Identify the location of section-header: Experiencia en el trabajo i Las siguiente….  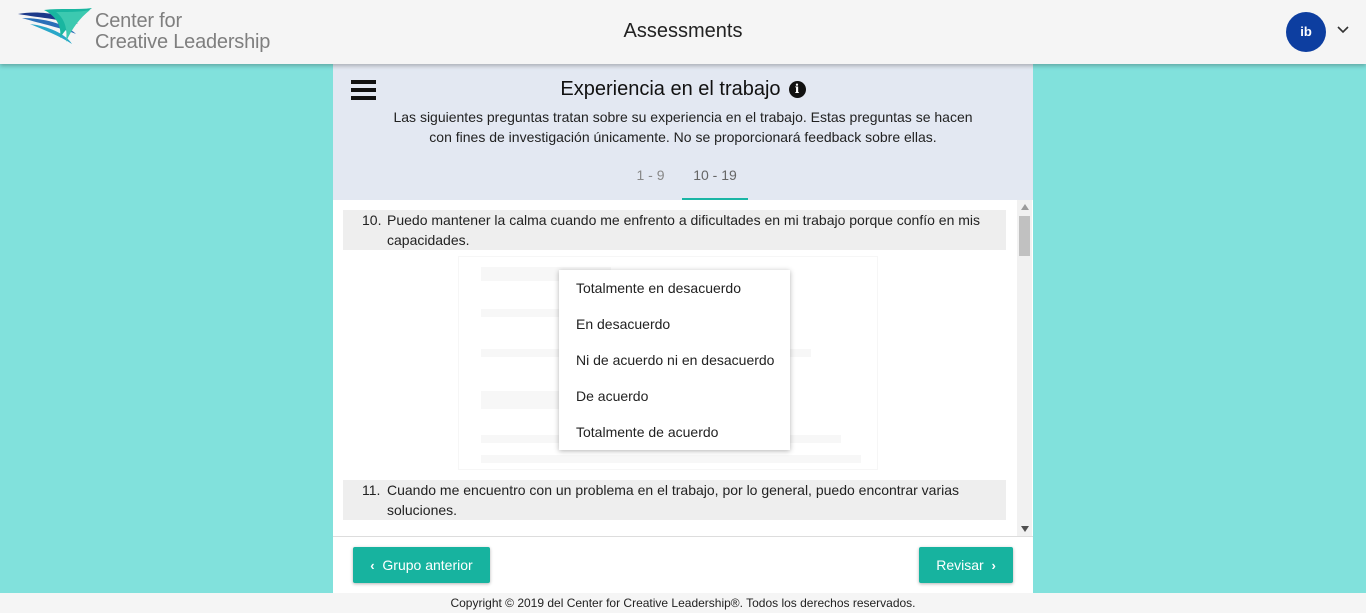
(683, 132).